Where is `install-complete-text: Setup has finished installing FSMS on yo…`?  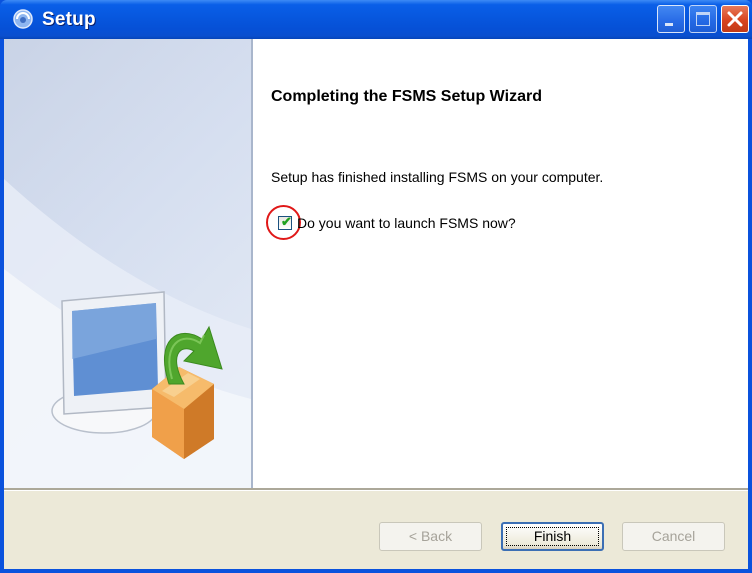 install-complete-text: Setup has finished installing FSMS on yo… is located at coordinates (437, 177).